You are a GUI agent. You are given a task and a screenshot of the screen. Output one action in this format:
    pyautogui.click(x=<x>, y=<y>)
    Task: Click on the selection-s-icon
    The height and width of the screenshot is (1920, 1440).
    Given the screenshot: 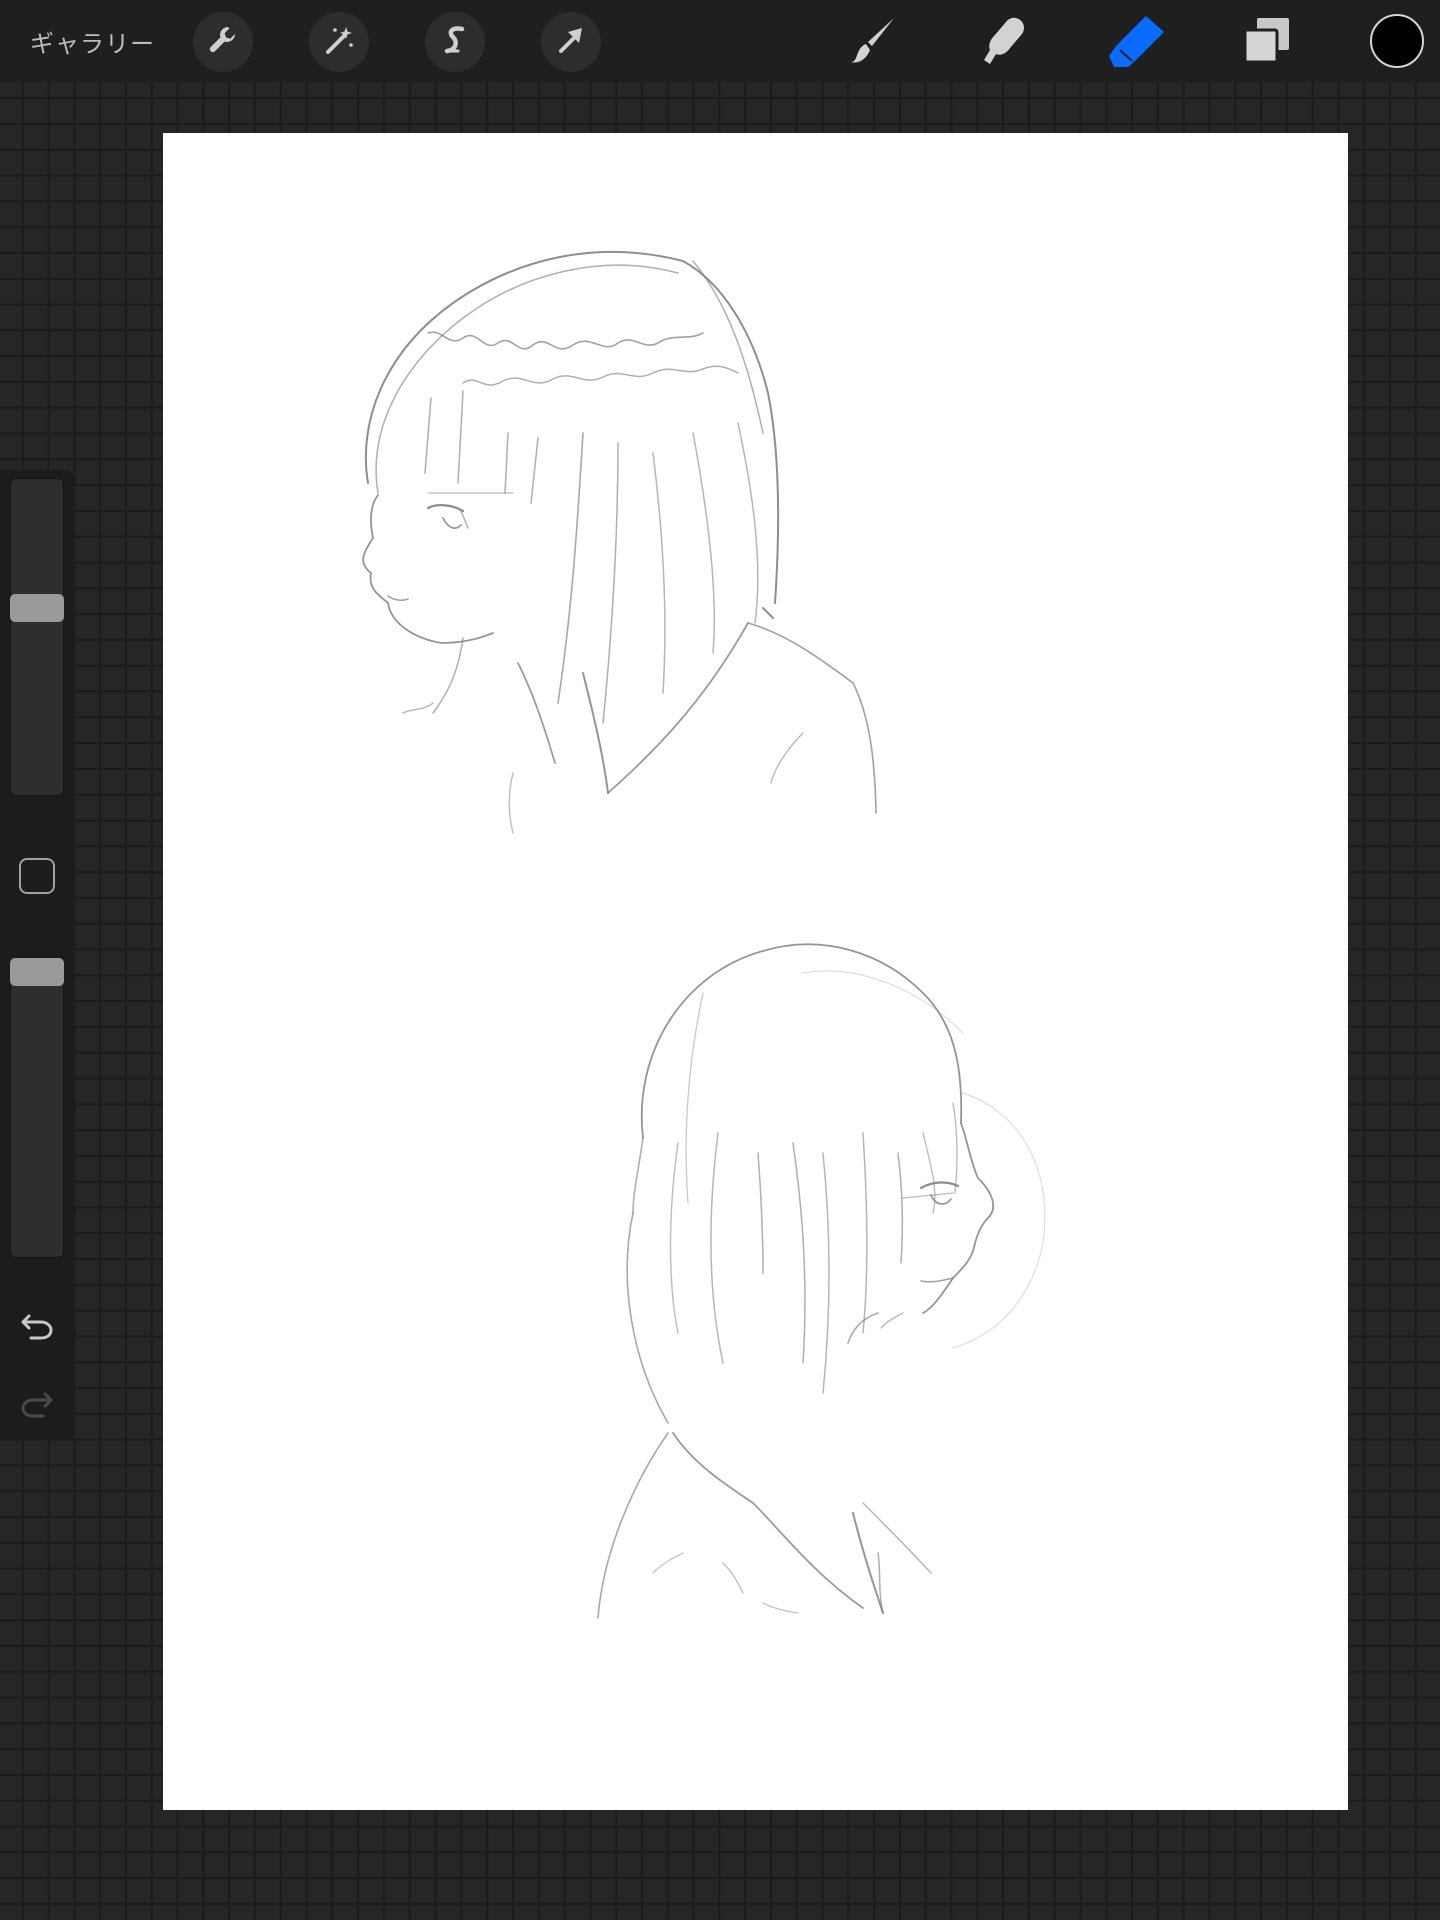 What is the action you would take?
    pyautogui.click(x=455, y=42)
    